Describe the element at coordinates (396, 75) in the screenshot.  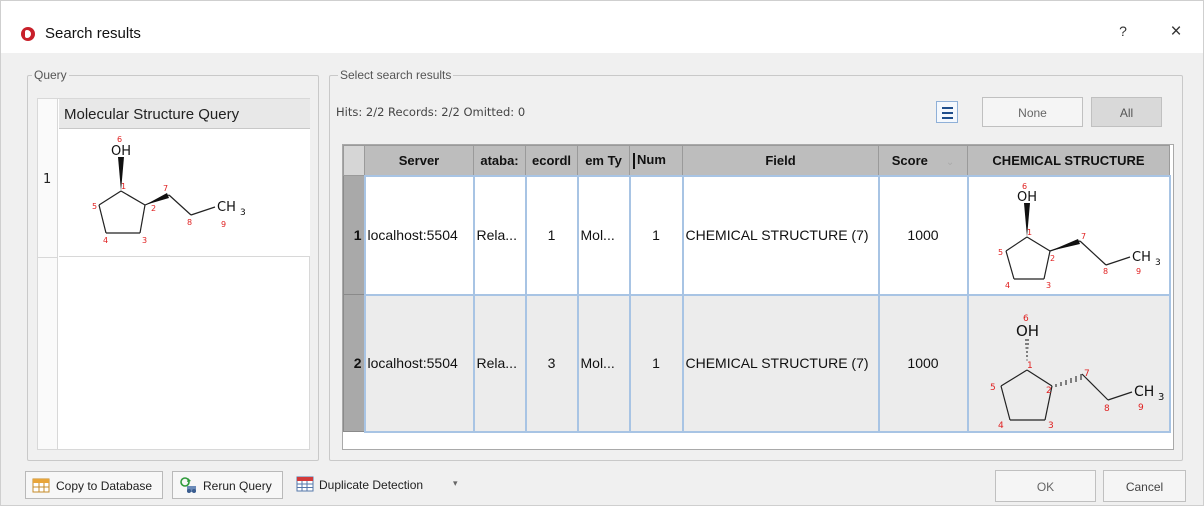
I see `results-group-label: Select search results` at that location.